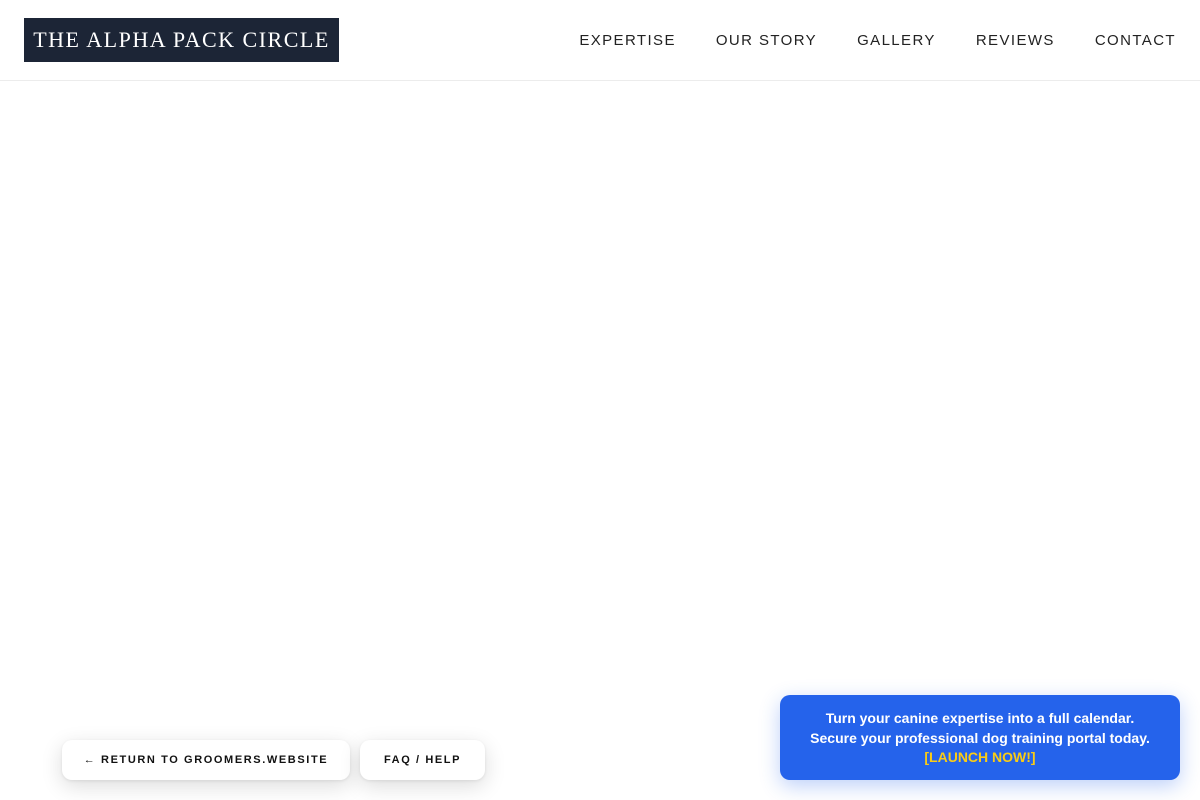  Describe the element at coordinates (181, 40) in the screenshot. I see `site-logo: THE ALPHA PACK CIRCLE` at that location.